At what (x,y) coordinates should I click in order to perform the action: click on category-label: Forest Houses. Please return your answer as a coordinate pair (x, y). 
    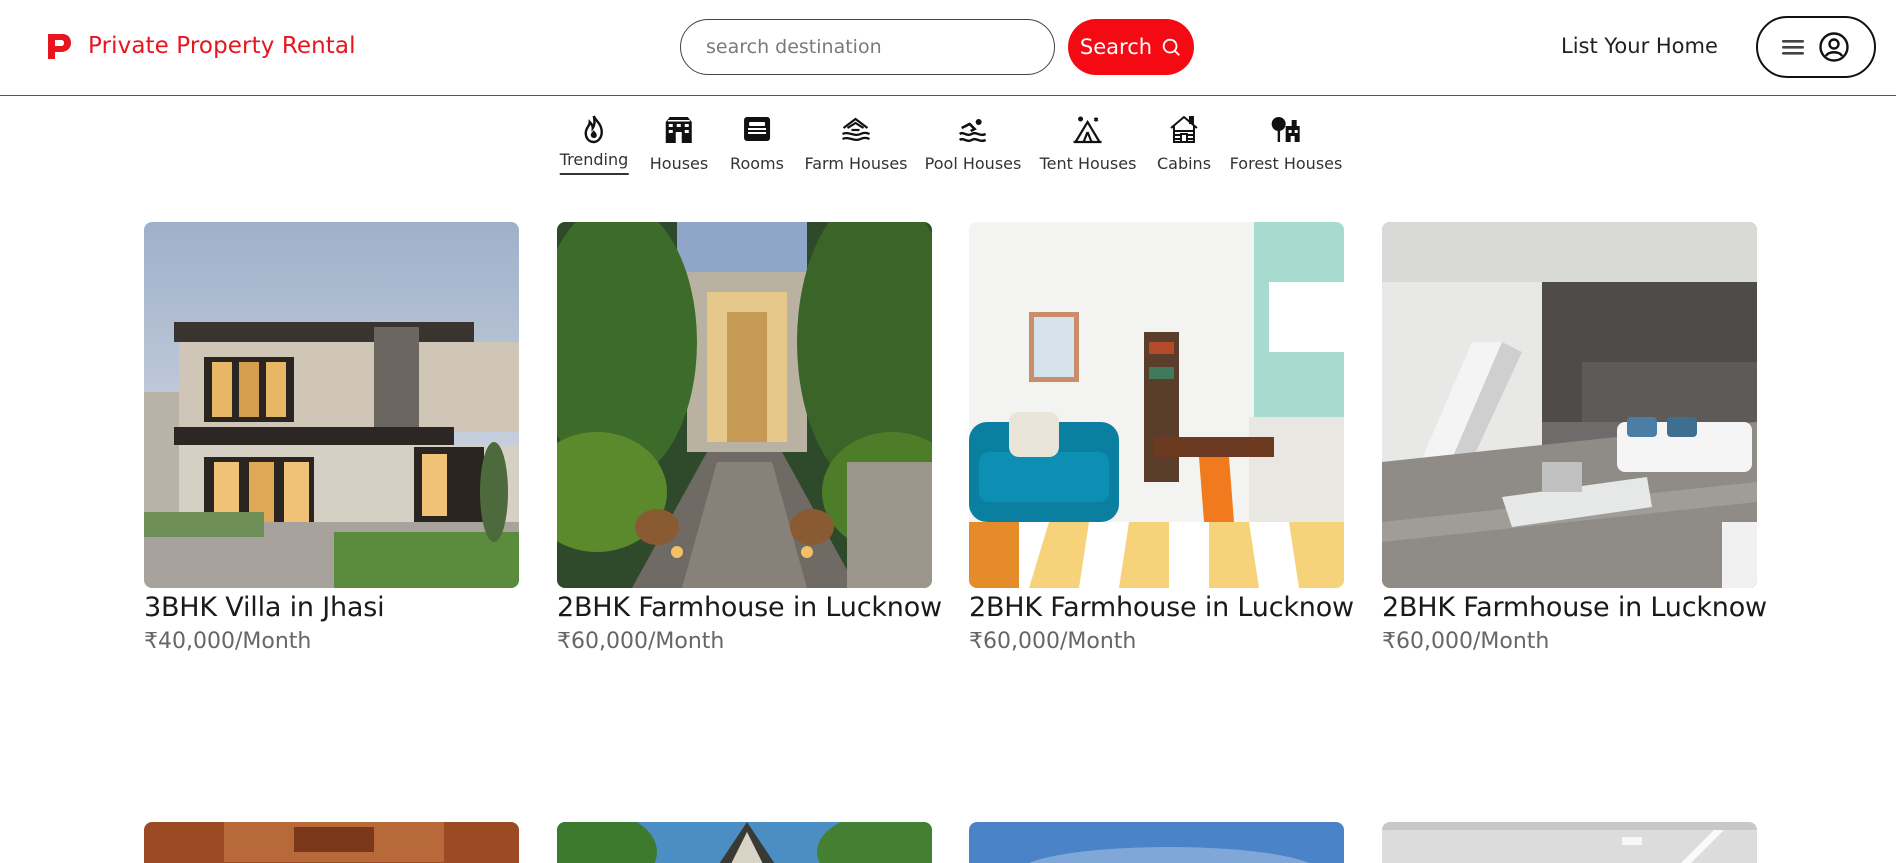
    Looking at the image, I should click on (1286, 163).